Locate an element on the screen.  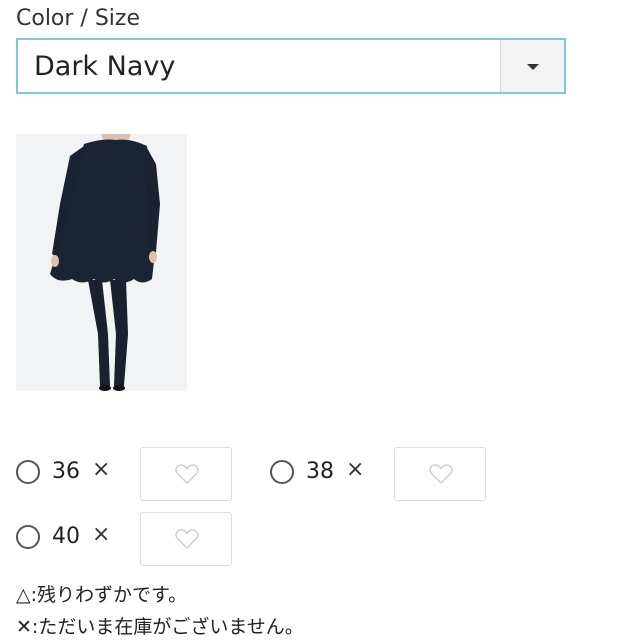
size-option-38: 38 × is located at coordinates (385, 474).